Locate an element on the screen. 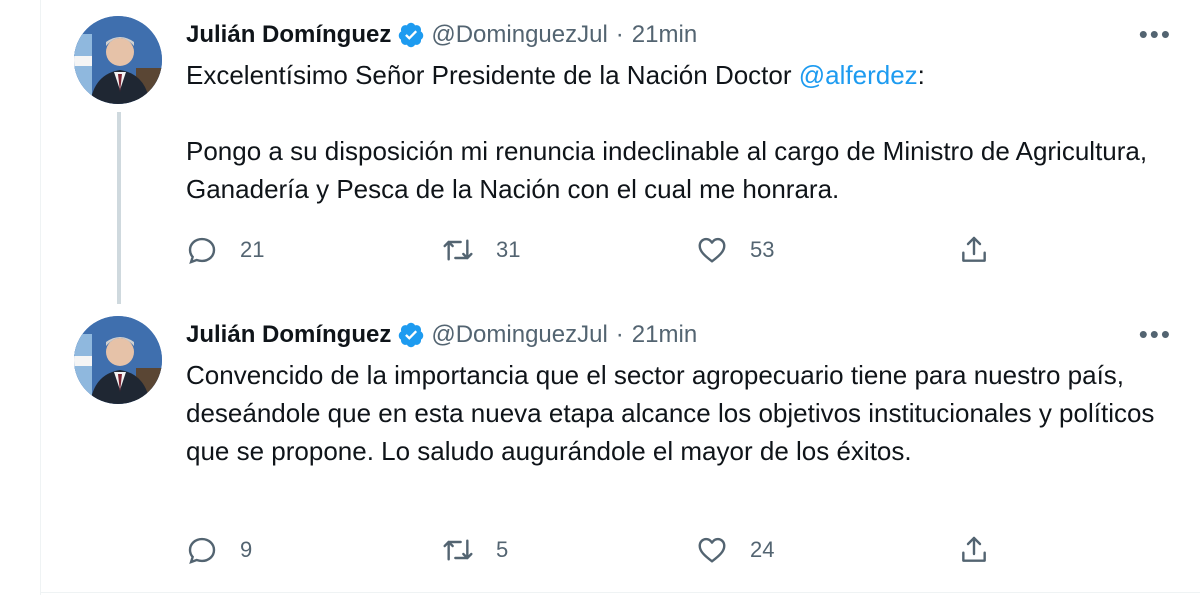  retweet-button: 5 is located at coordinates (475, 550).